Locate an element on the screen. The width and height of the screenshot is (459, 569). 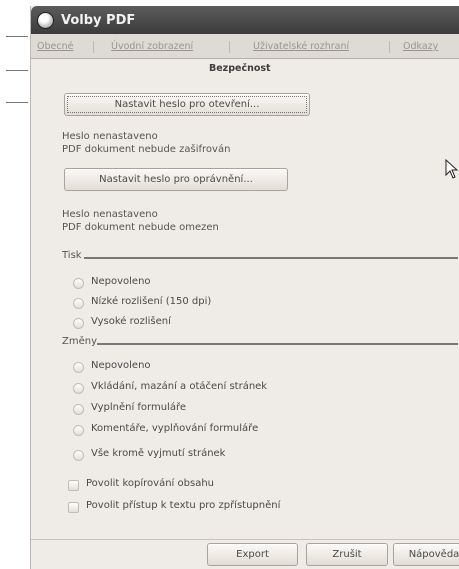
changes-forms-radio is located at coordinates (78, 409).